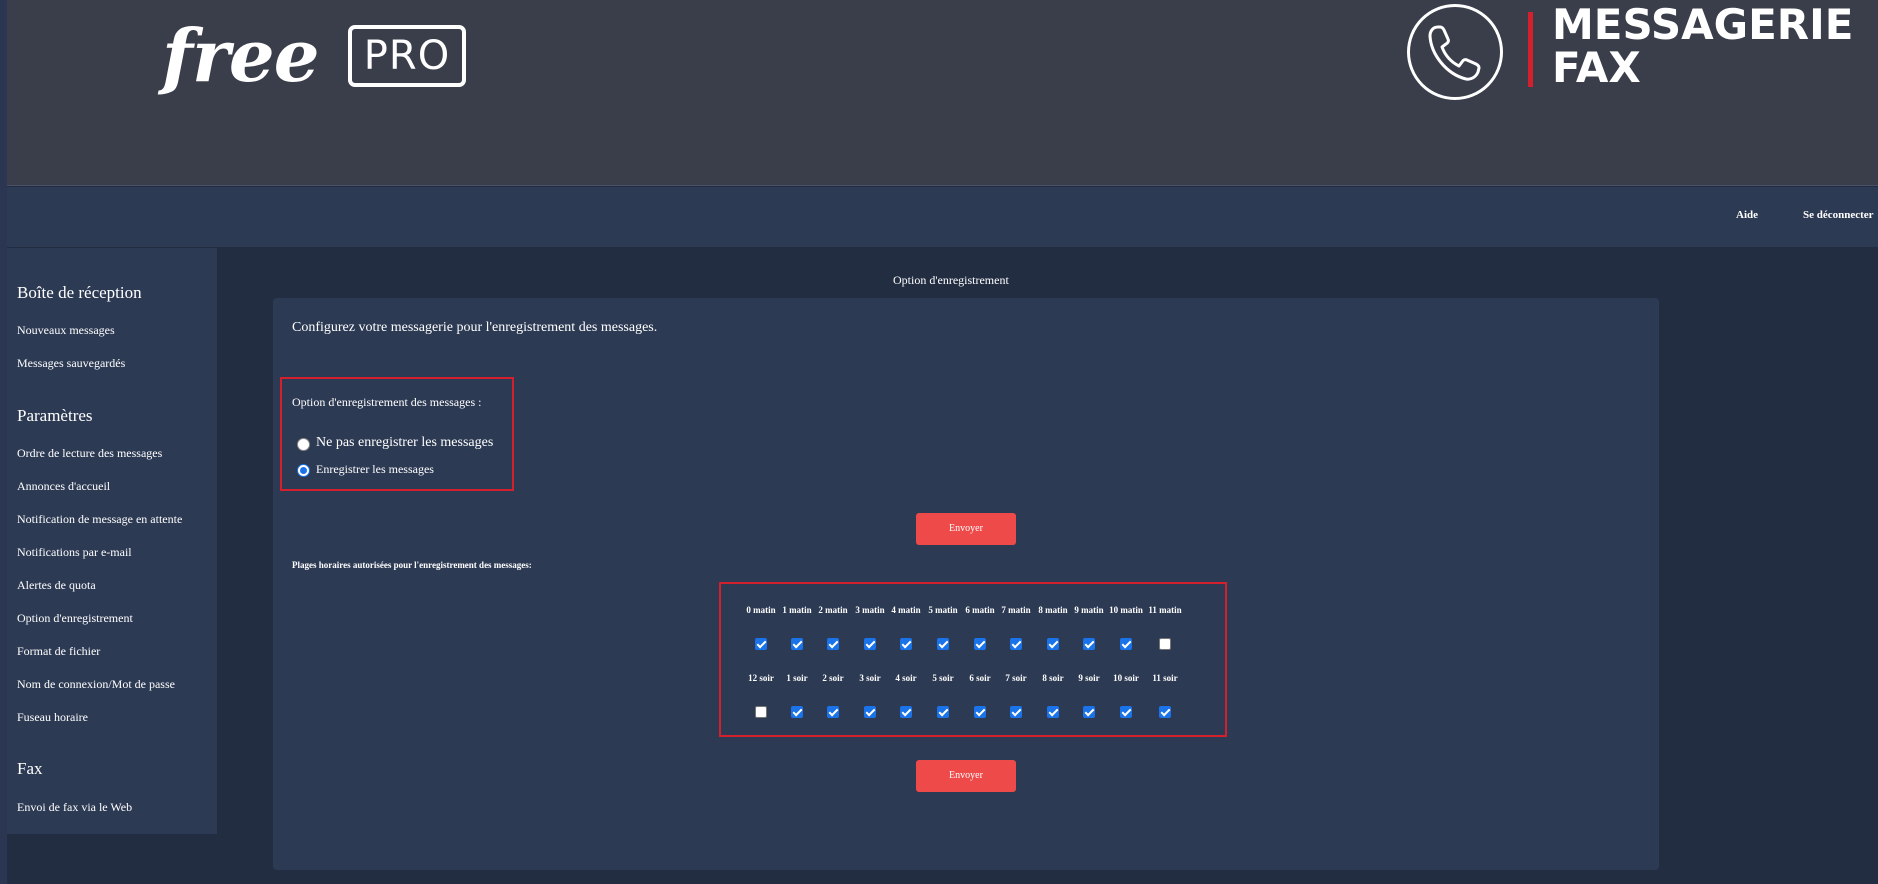 The image size is (1878, 884). What do you see at coordinates (303, 444) in the screenshot?
I see `radio-do-not-record` at bounding box center [303, 444].